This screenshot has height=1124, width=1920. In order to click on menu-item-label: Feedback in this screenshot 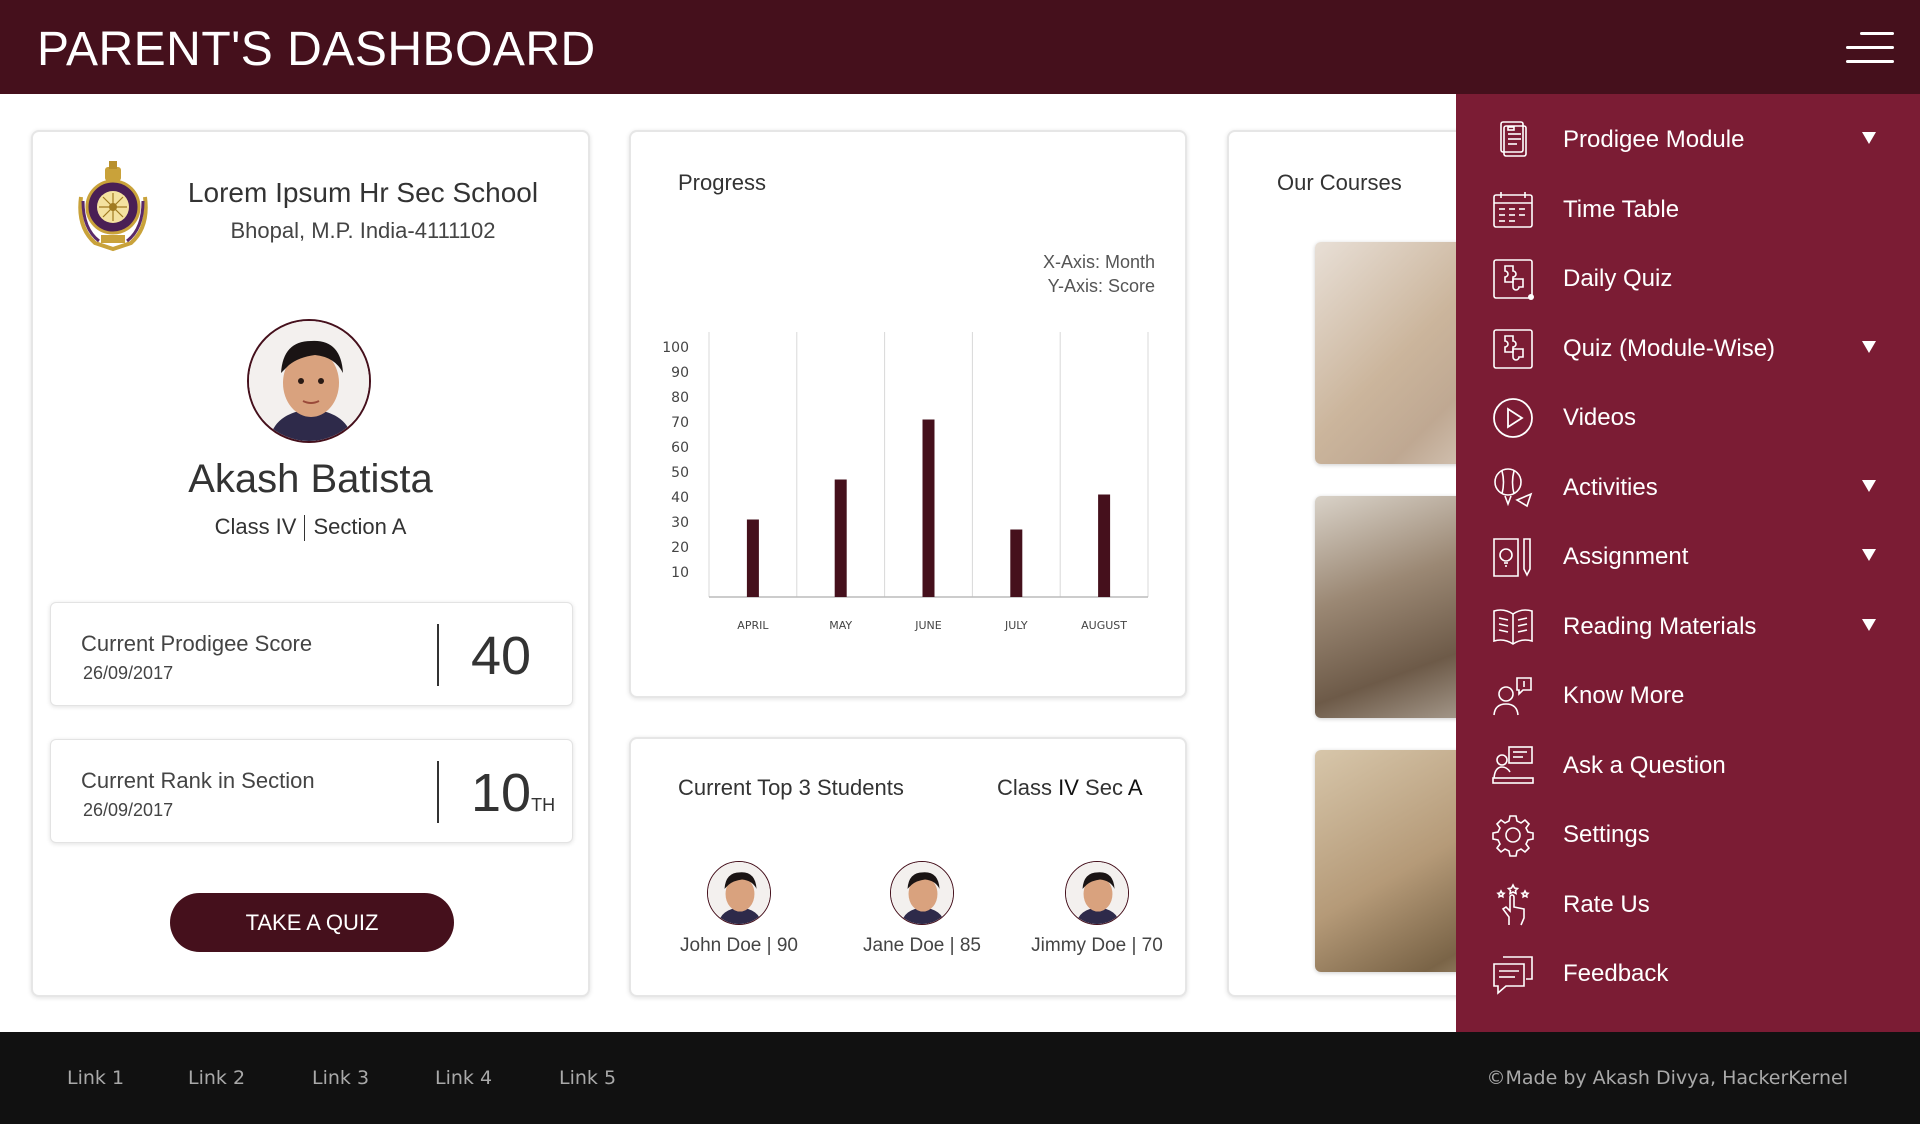, I will do `click(1616, 973)`.